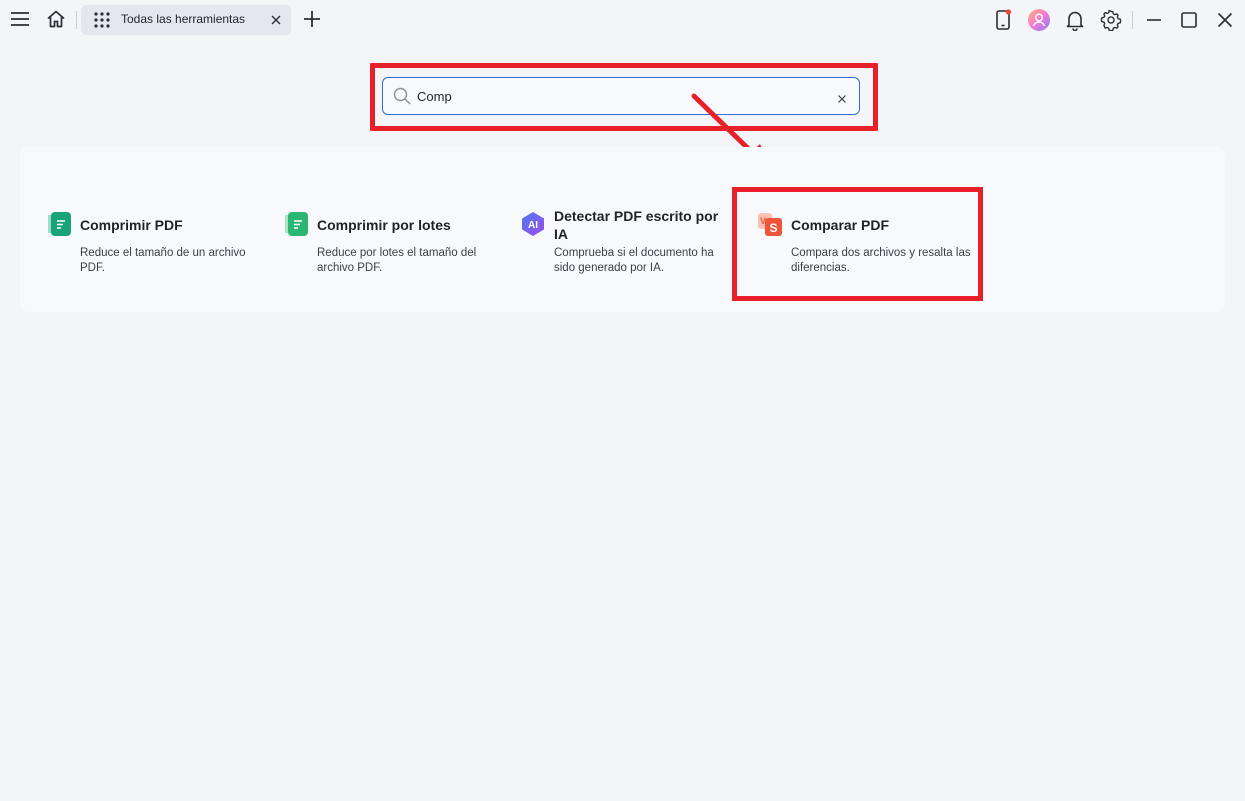  I want to click on home-icon, so click(56, 19).